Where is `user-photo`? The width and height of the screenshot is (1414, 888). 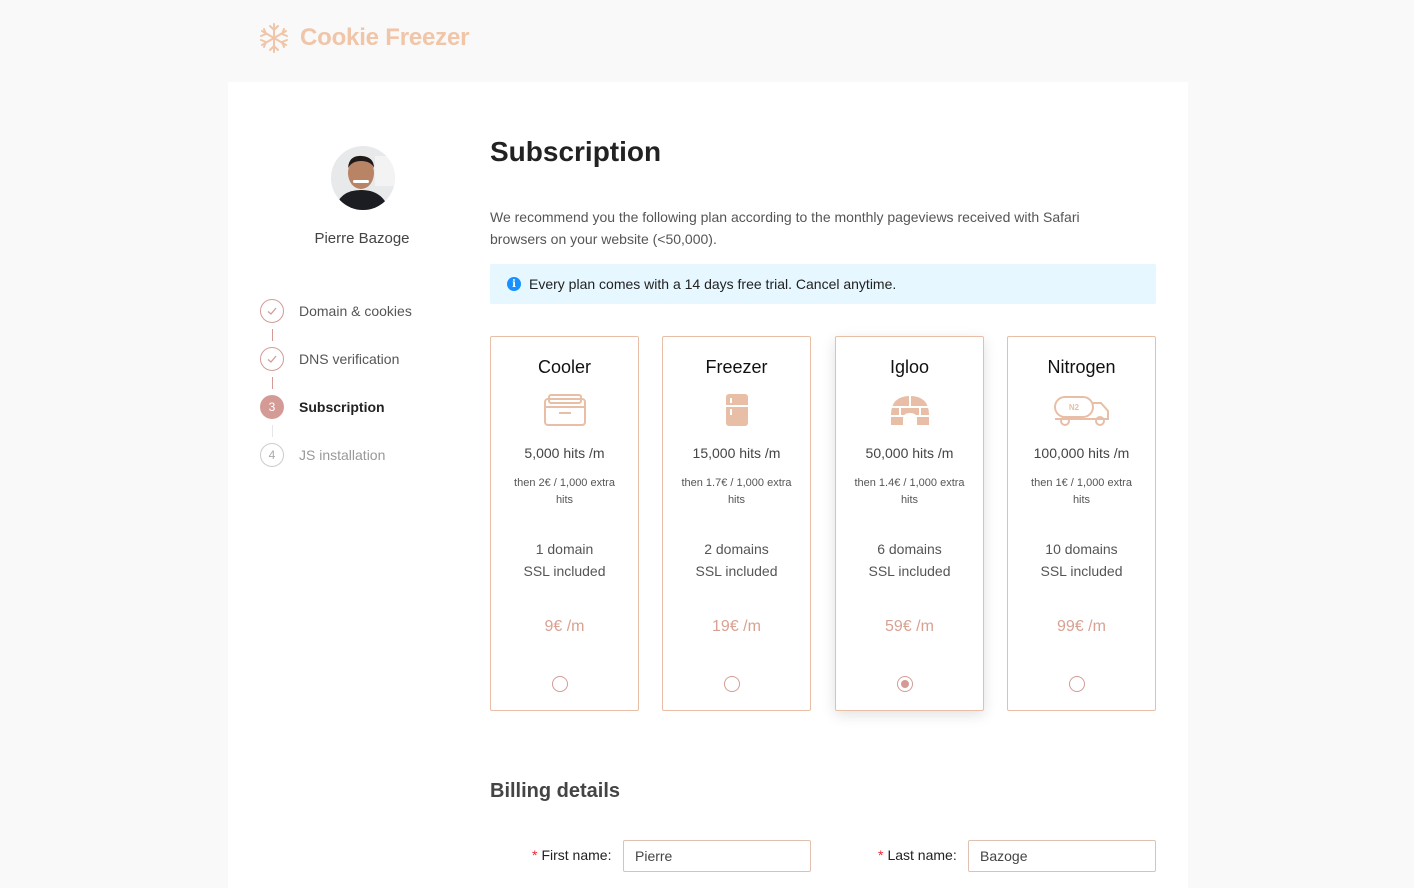
user-photo is located at coordinates (363, 178).